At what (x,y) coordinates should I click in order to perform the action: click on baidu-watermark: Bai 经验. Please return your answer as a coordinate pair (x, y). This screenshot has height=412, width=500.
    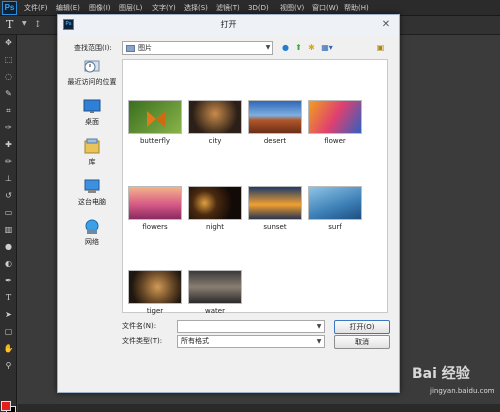
    Looking at the image, I should click on (441, 374).